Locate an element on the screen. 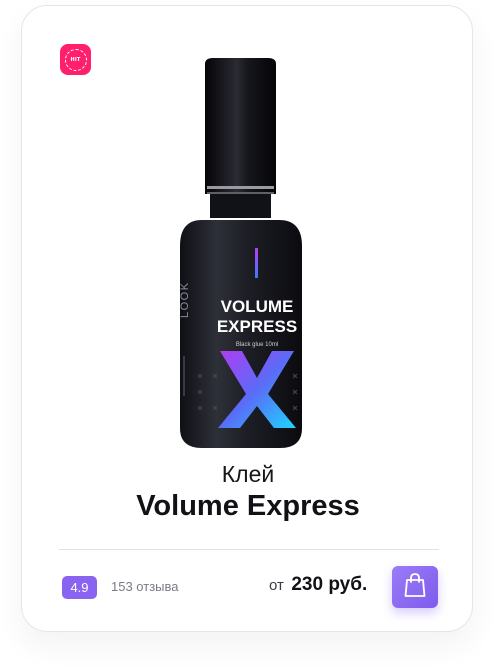 The width and height of the screenshot is (494, 667). hit-badge-label: HIT is located at coordinates (75, 59).